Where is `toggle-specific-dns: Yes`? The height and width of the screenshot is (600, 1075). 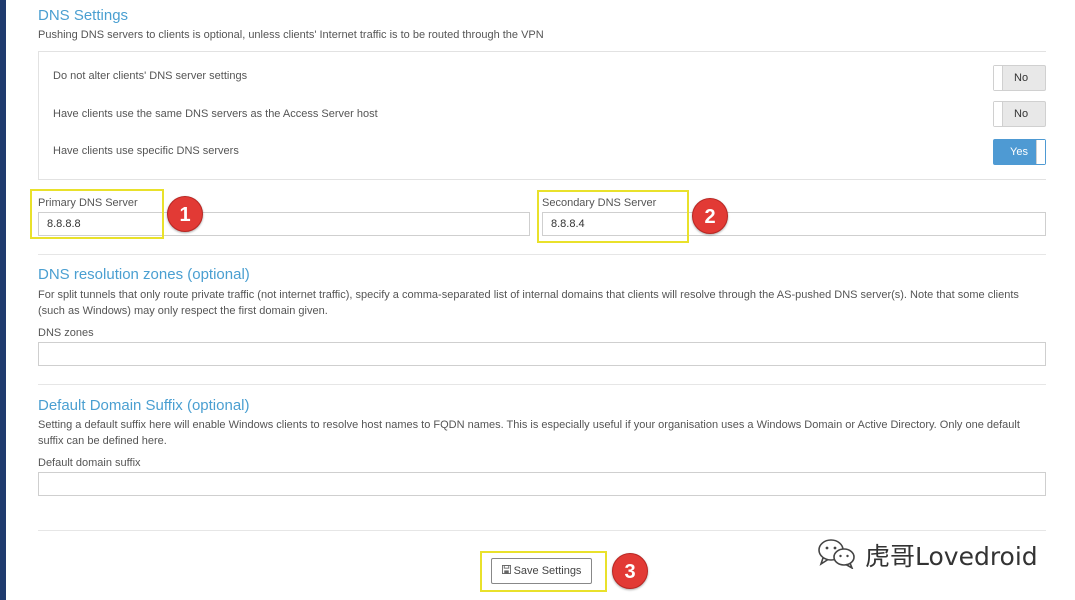 toggle-specific-dns: Yes is located at coordinates (1019, 152).